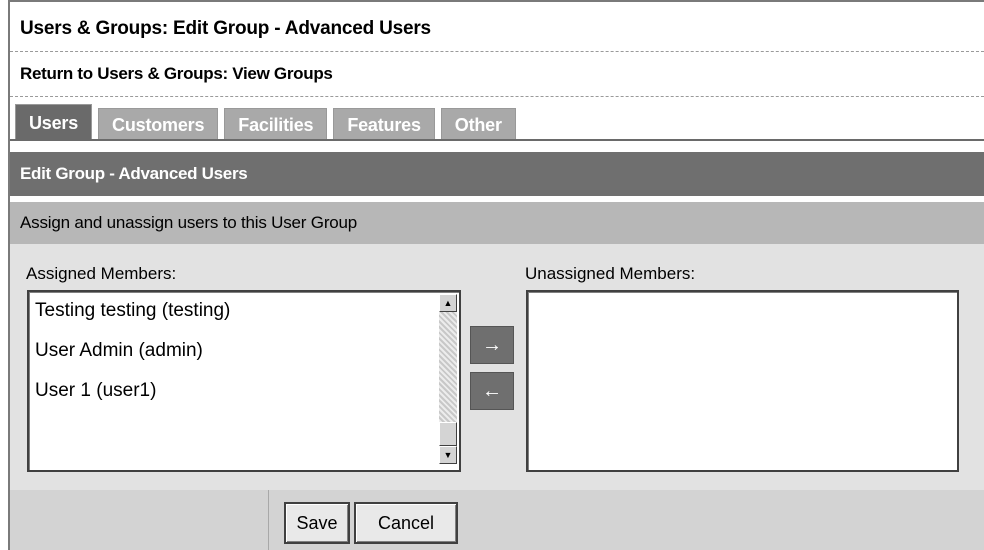  Describe the element at coordinates (742, 381) in the screenshot. I see `unassigned-members-list` at that location.